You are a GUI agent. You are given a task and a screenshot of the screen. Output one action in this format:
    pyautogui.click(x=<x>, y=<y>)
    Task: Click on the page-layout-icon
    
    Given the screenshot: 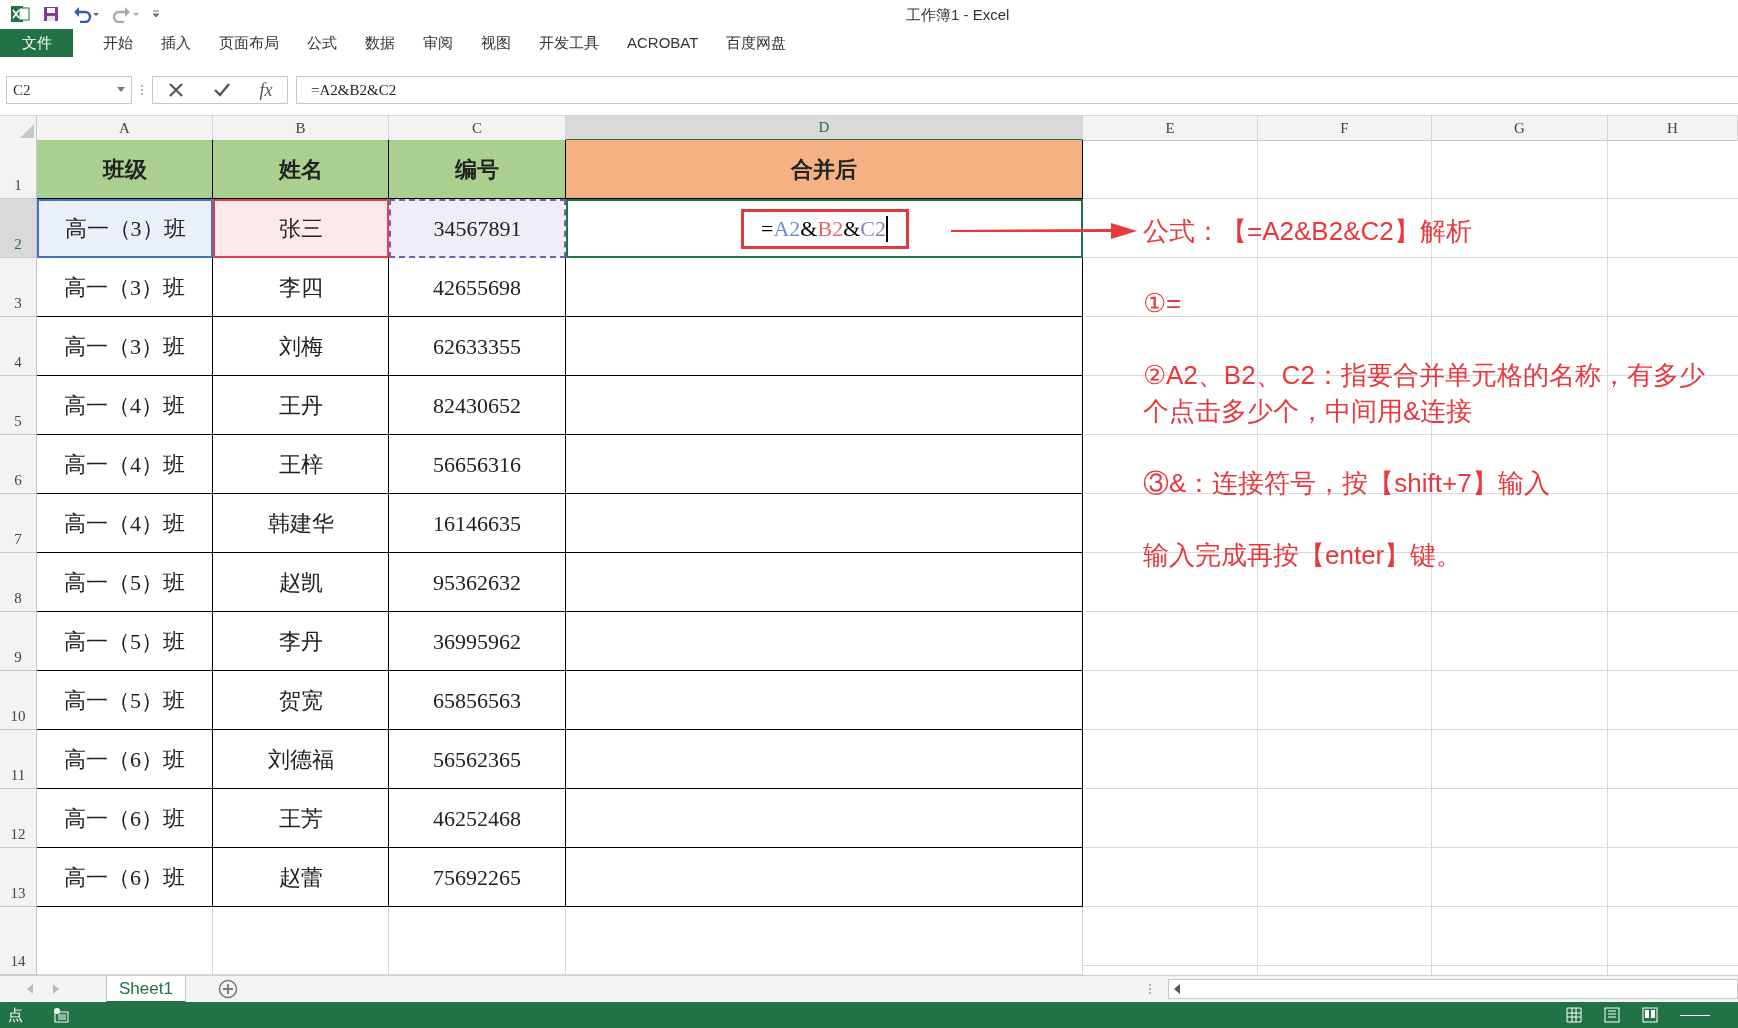 What is the action you would take?
    pyautogui.click(x=1612, y=1015)
    